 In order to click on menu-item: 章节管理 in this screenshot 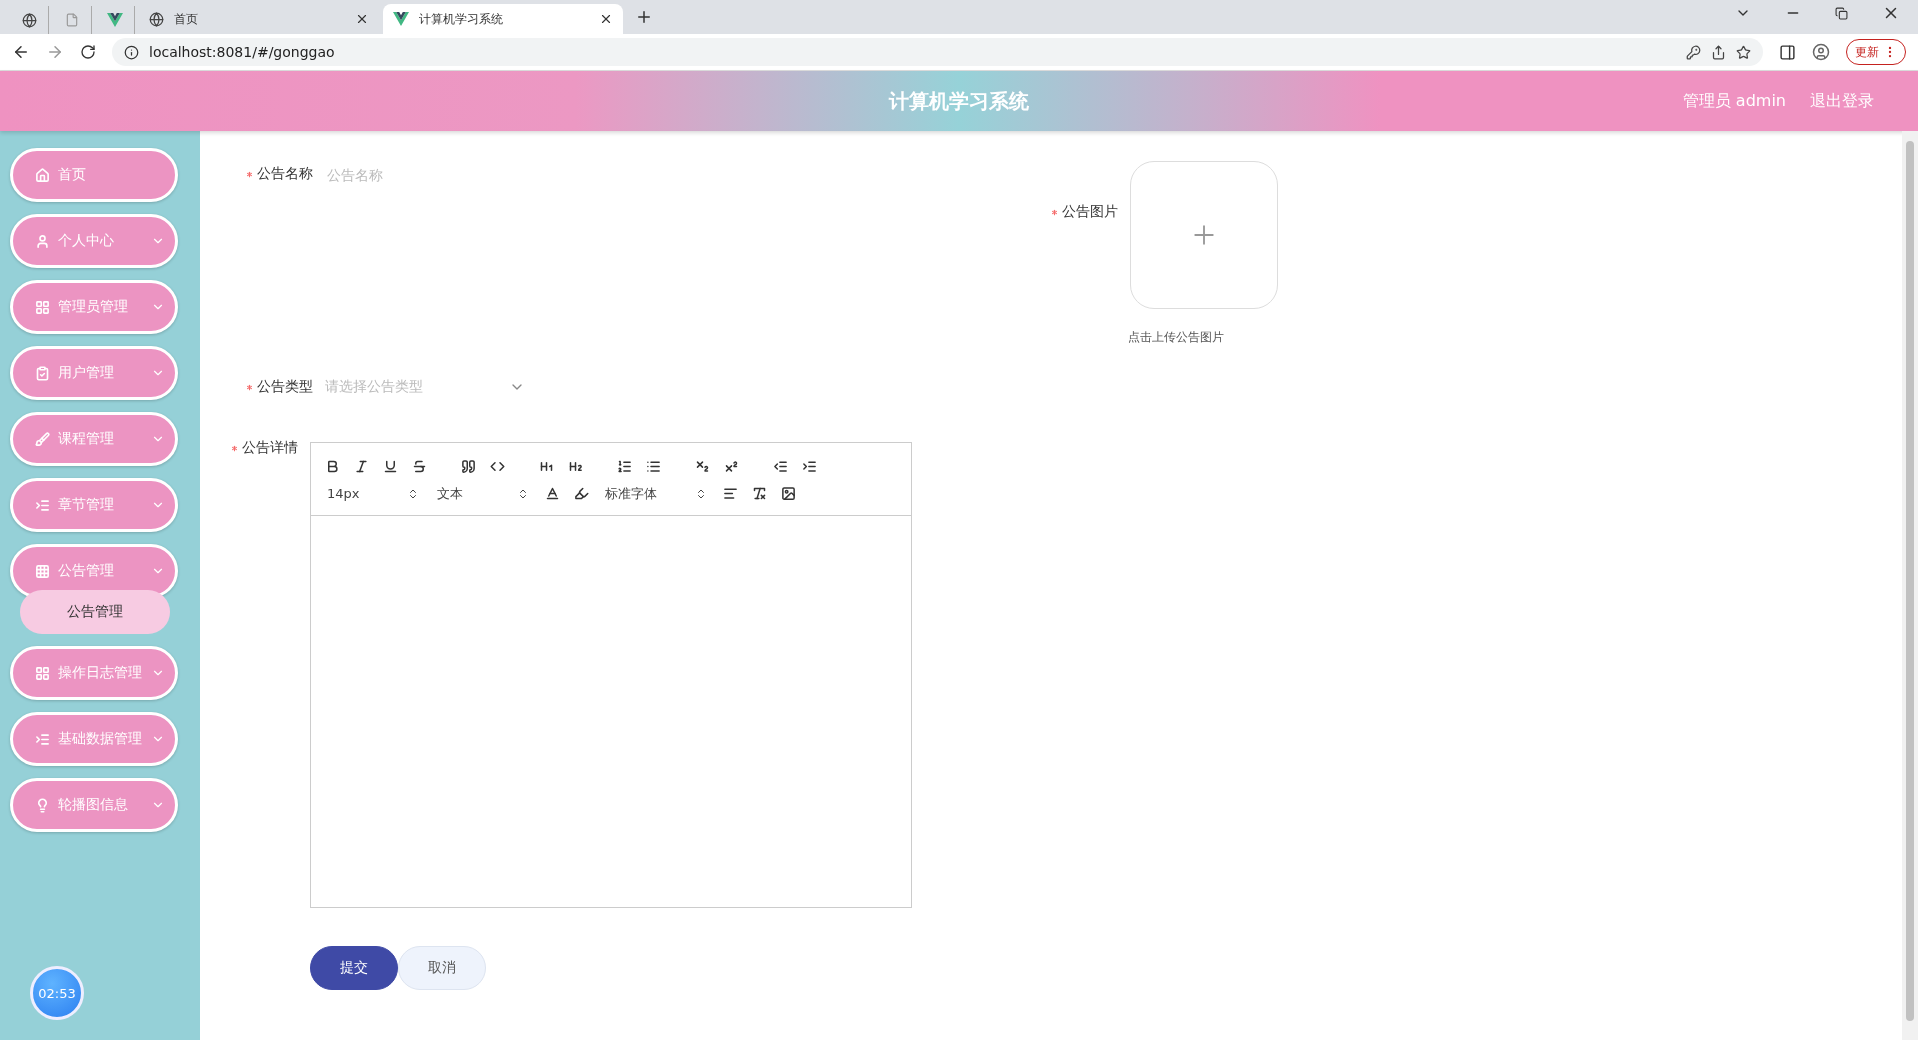, I will do `click(94, 505)`.